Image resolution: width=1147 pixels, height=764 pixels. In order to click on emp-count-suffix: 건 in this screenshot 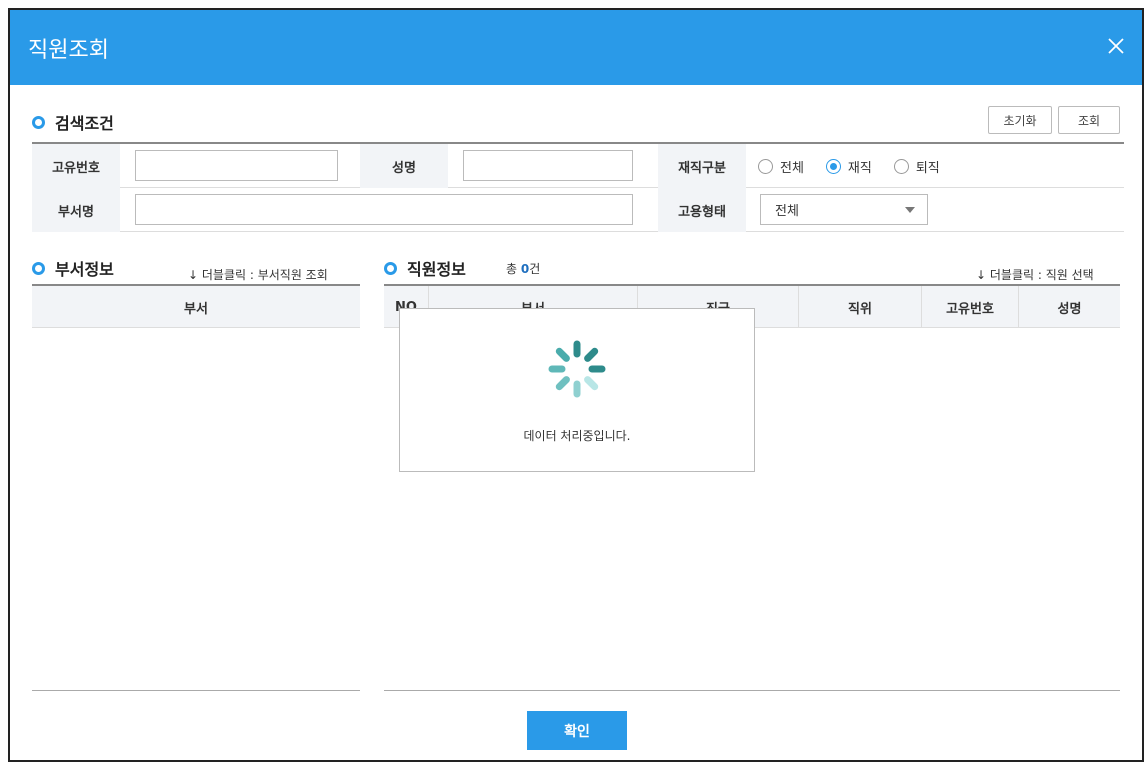, I will do `click(535, 269)`.